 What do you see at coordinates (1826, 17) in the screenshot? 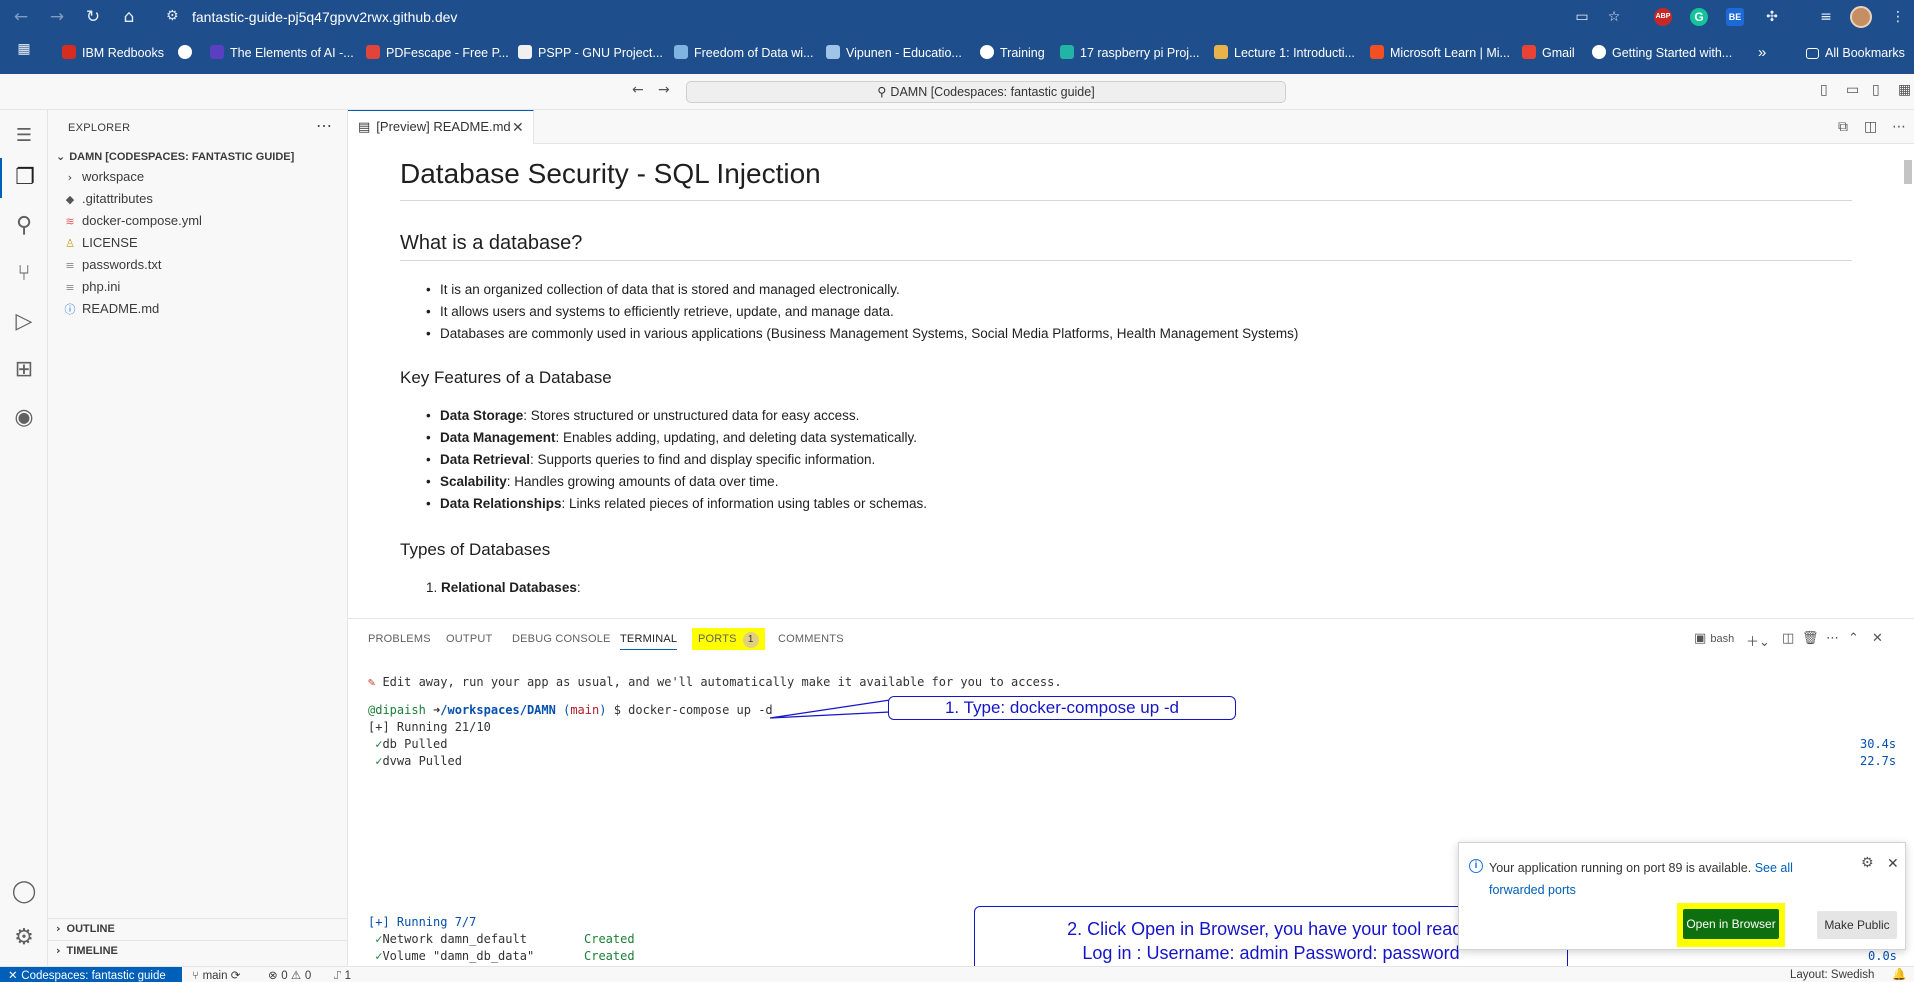
I see `reading-list-icon: ≡` at bounding box center [1826, 17].